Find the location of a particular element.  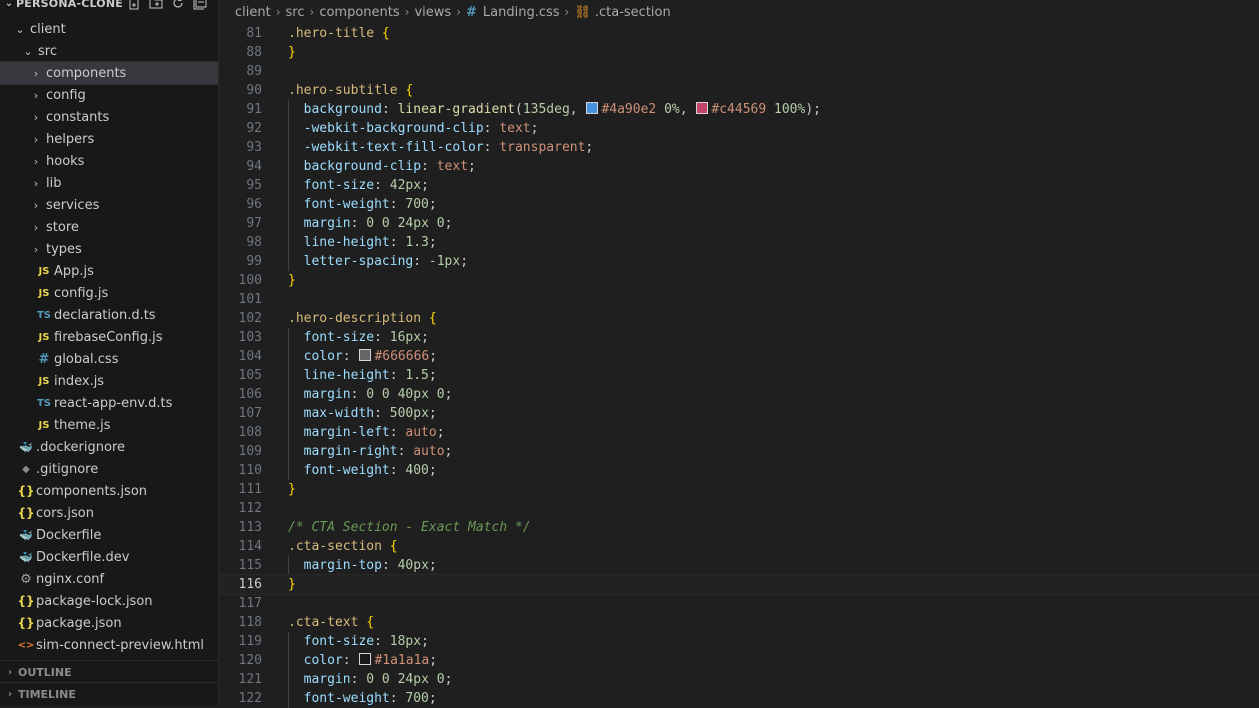

new-folder-icon is located at coordinates (156, 5).